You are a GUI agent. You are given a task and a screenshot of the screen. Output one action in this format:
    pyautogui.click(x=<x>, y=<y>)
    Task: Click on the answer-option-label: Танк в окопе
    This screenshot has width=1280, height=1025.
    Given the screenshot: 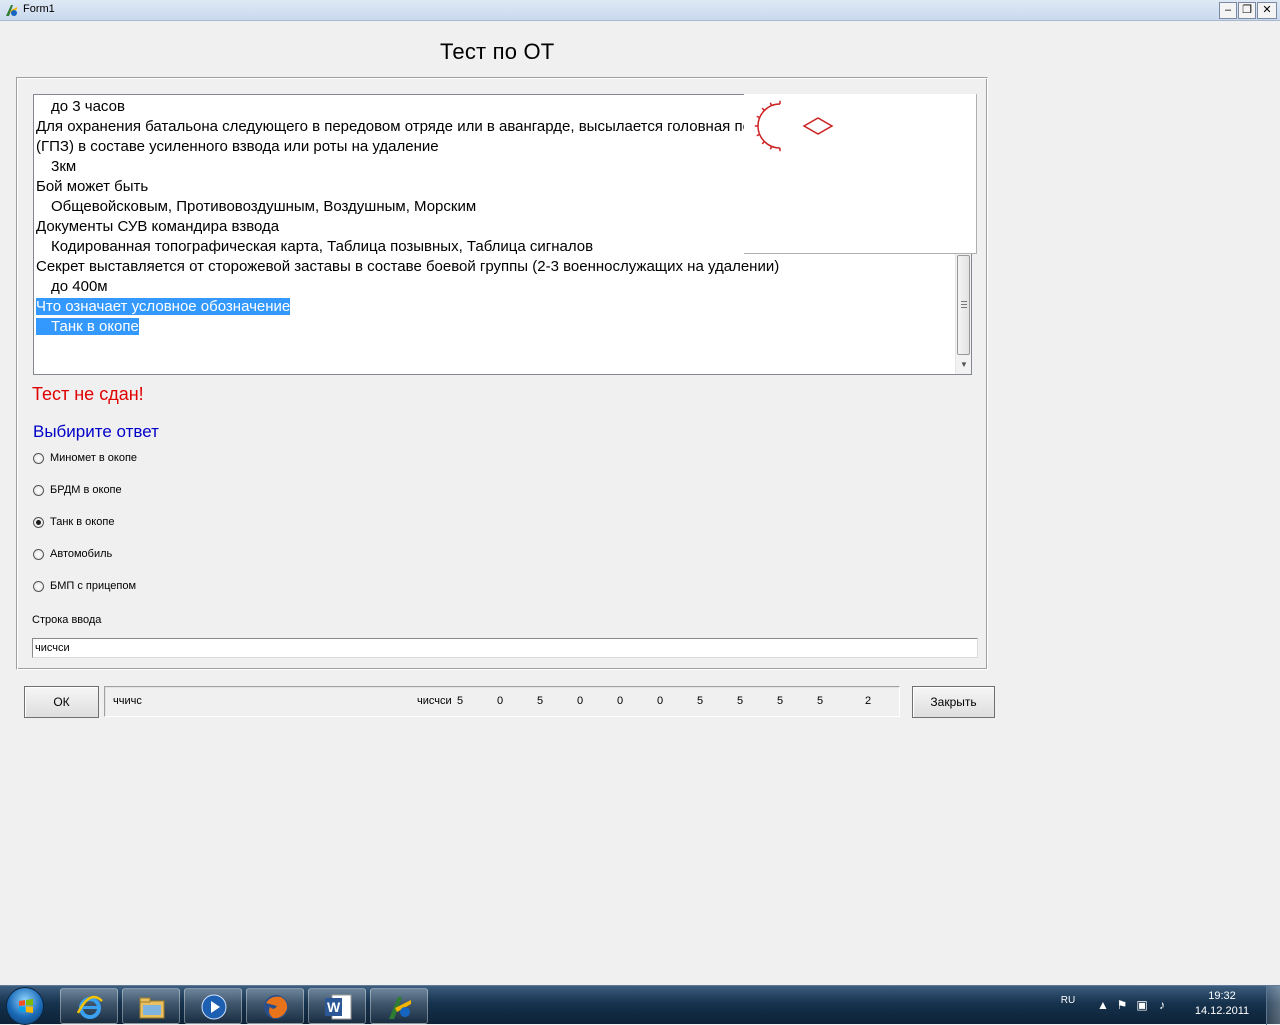 What is the action you would take?
    pyautogui.click(x=82, y=522)
    